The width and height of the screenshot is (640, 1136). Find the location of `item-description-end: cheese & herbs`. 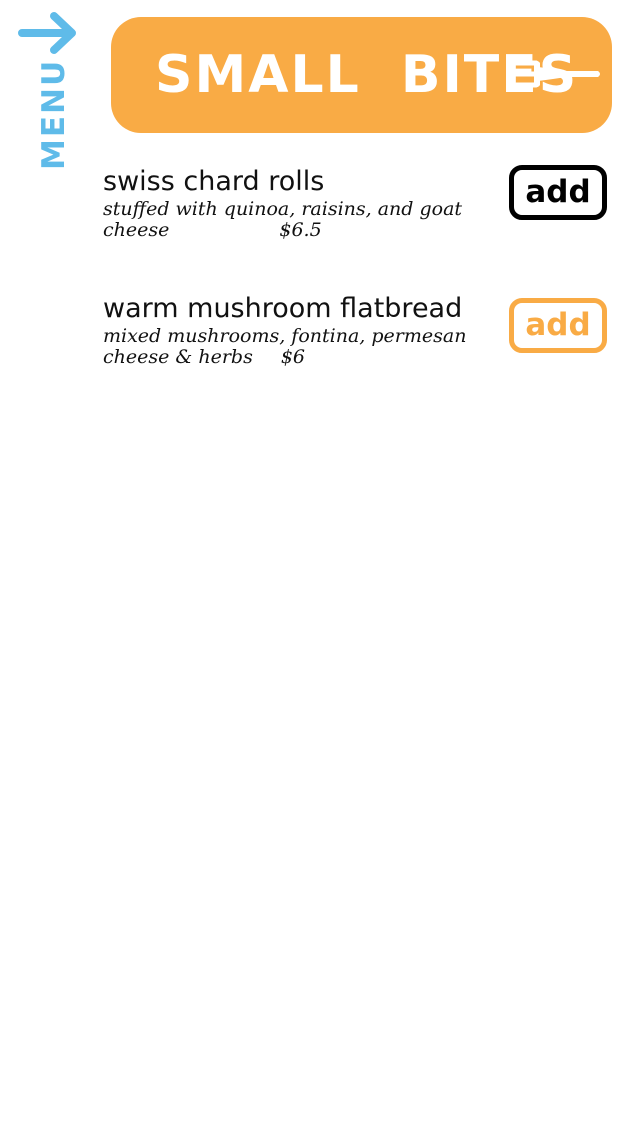

item-description-end: cheese & herbs is located at coordinates (178, 357).